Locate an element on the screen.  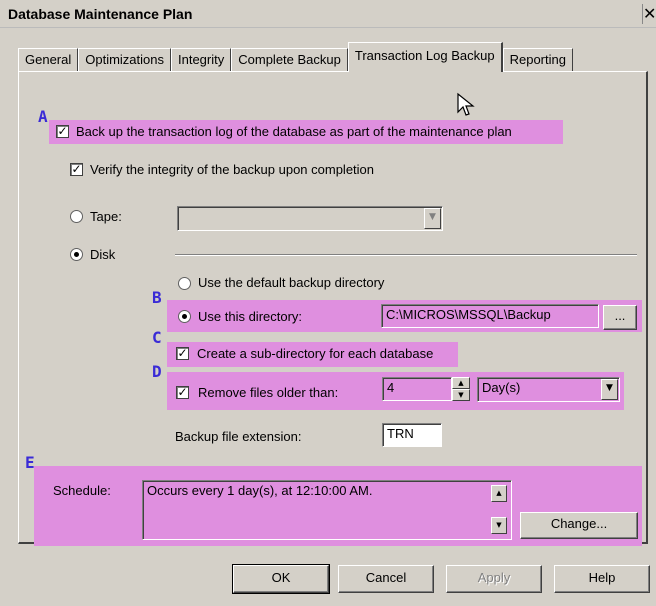
verify-checkbox: ✓ is located at coordinates (76, 169).